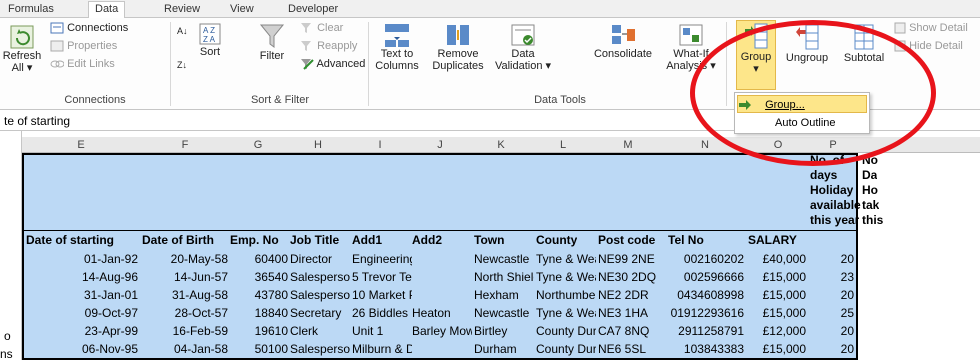  Describe the element at coordinates (82, 64) in the screenshot. I see `edit-links-button: Edit Links` at that location.